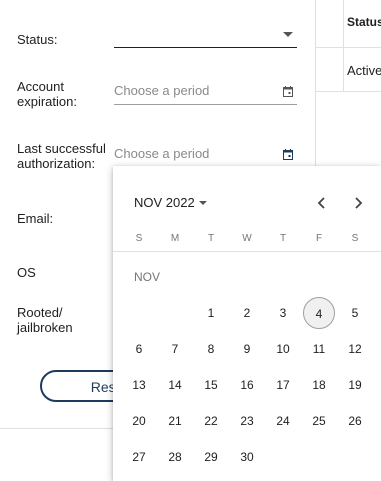  I want to click on period-selector: NOV 2022, so click(164, 202).